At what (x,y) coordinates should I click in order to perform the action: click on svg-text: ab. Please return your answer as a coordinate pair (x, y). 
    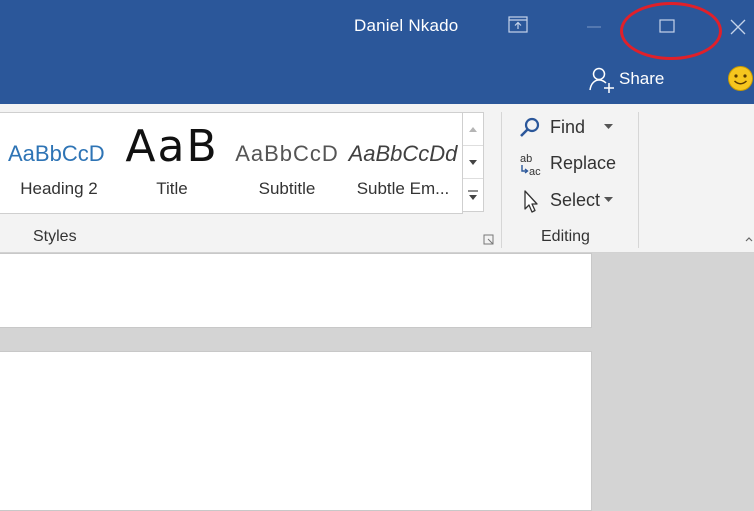
    Looking at the image, I should click on (526, 159).